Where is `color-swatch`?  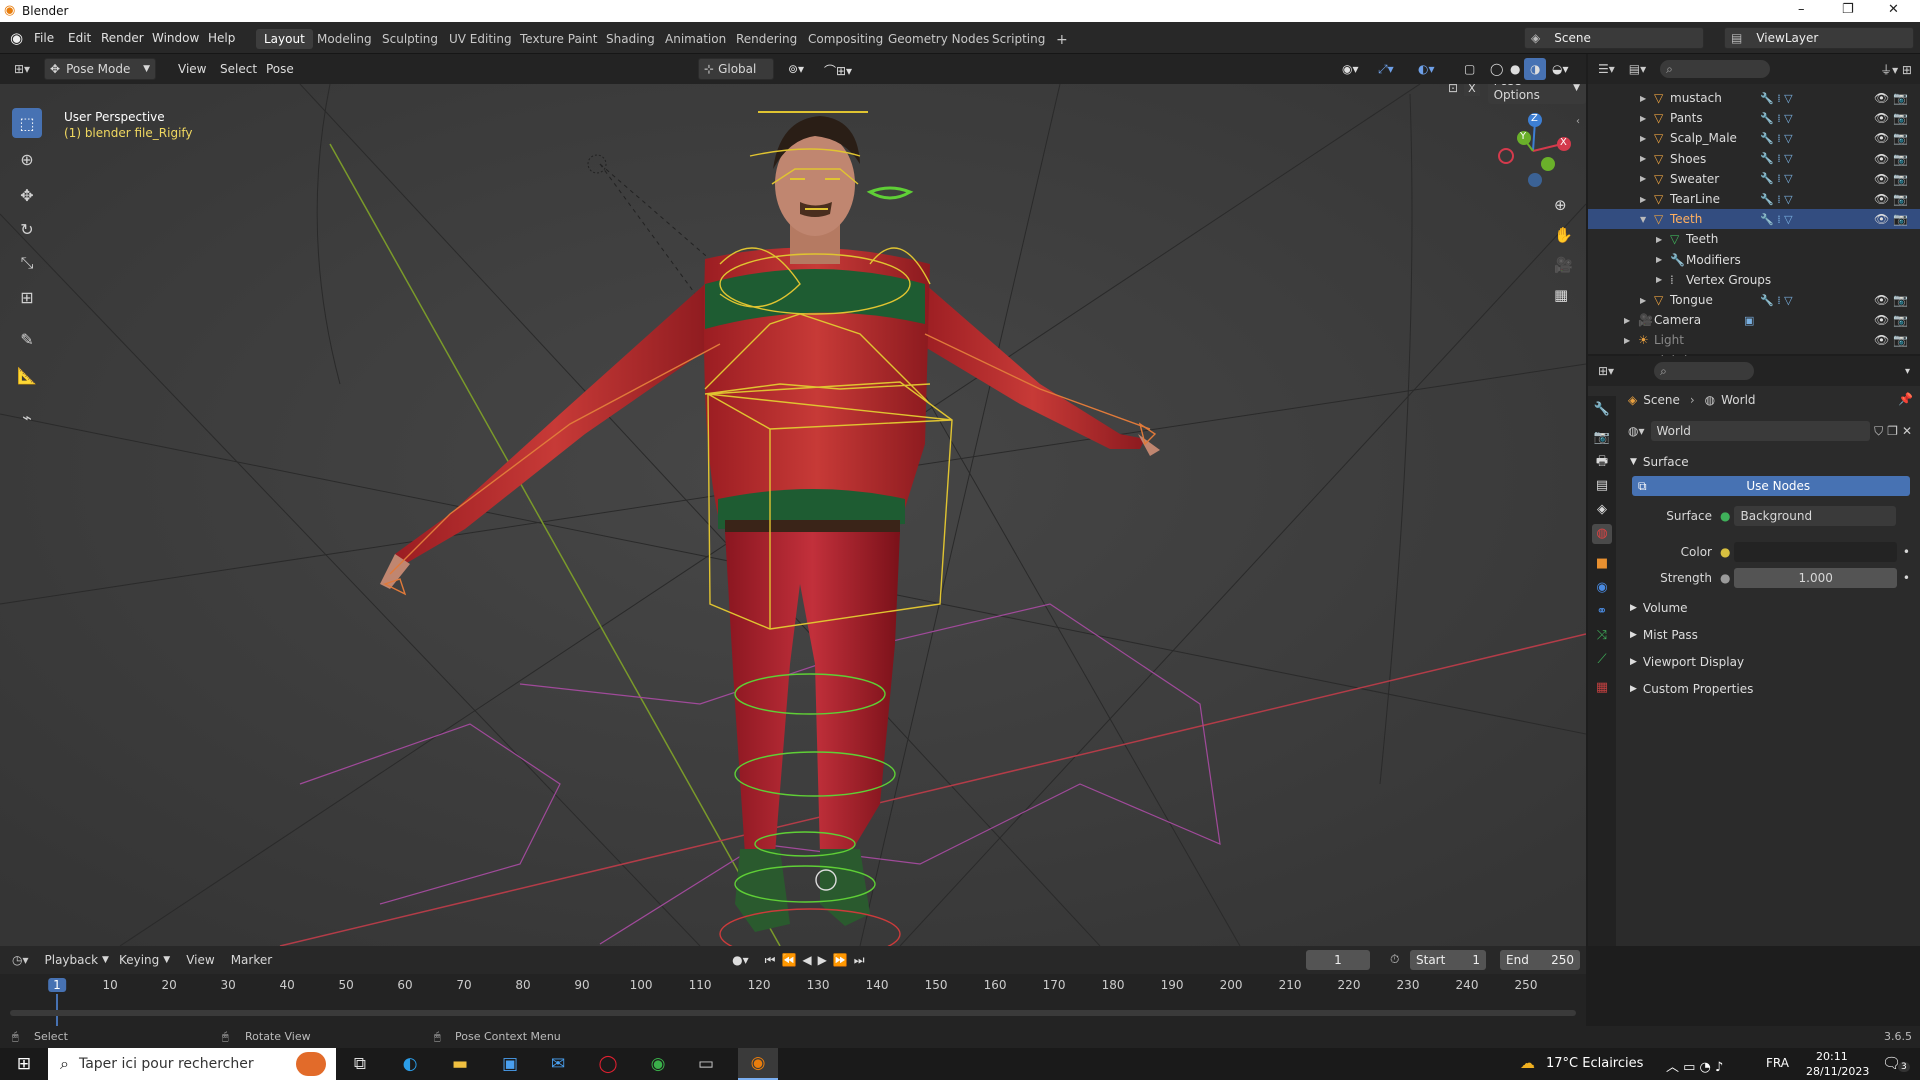
color-swatch is located at coordinates (1815, 552).